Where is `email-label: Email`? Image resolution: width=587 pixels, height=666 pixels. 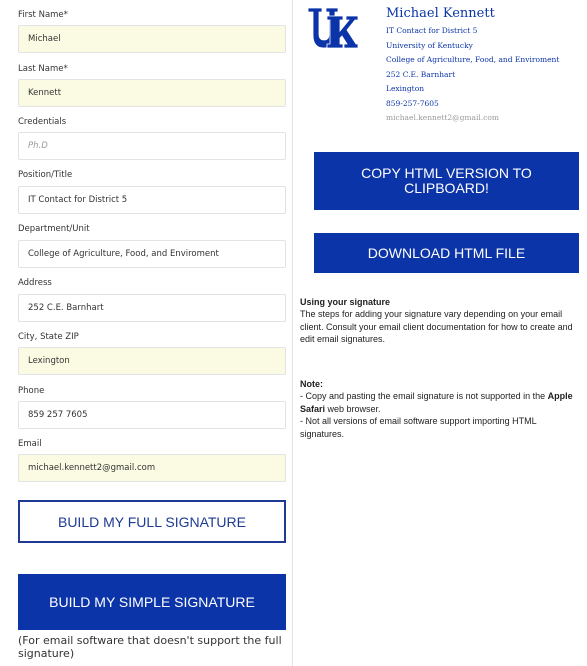 email-label: Email is located at coordinates (30, 444).